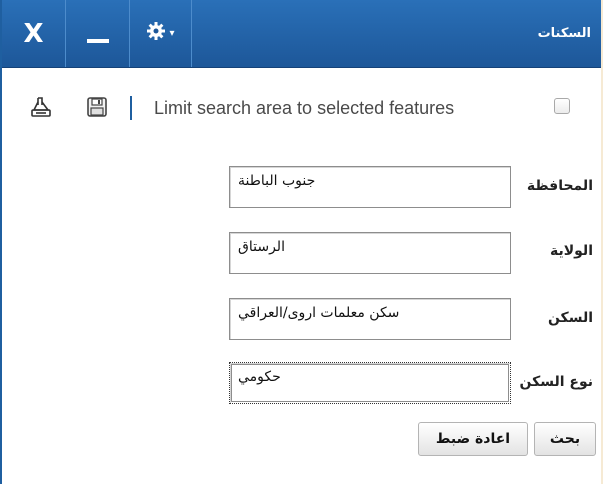 Image resolution: width=603 pixels, height=484 pixels. I want to click on wilayat-field: الرستاق, so click(370, 253).